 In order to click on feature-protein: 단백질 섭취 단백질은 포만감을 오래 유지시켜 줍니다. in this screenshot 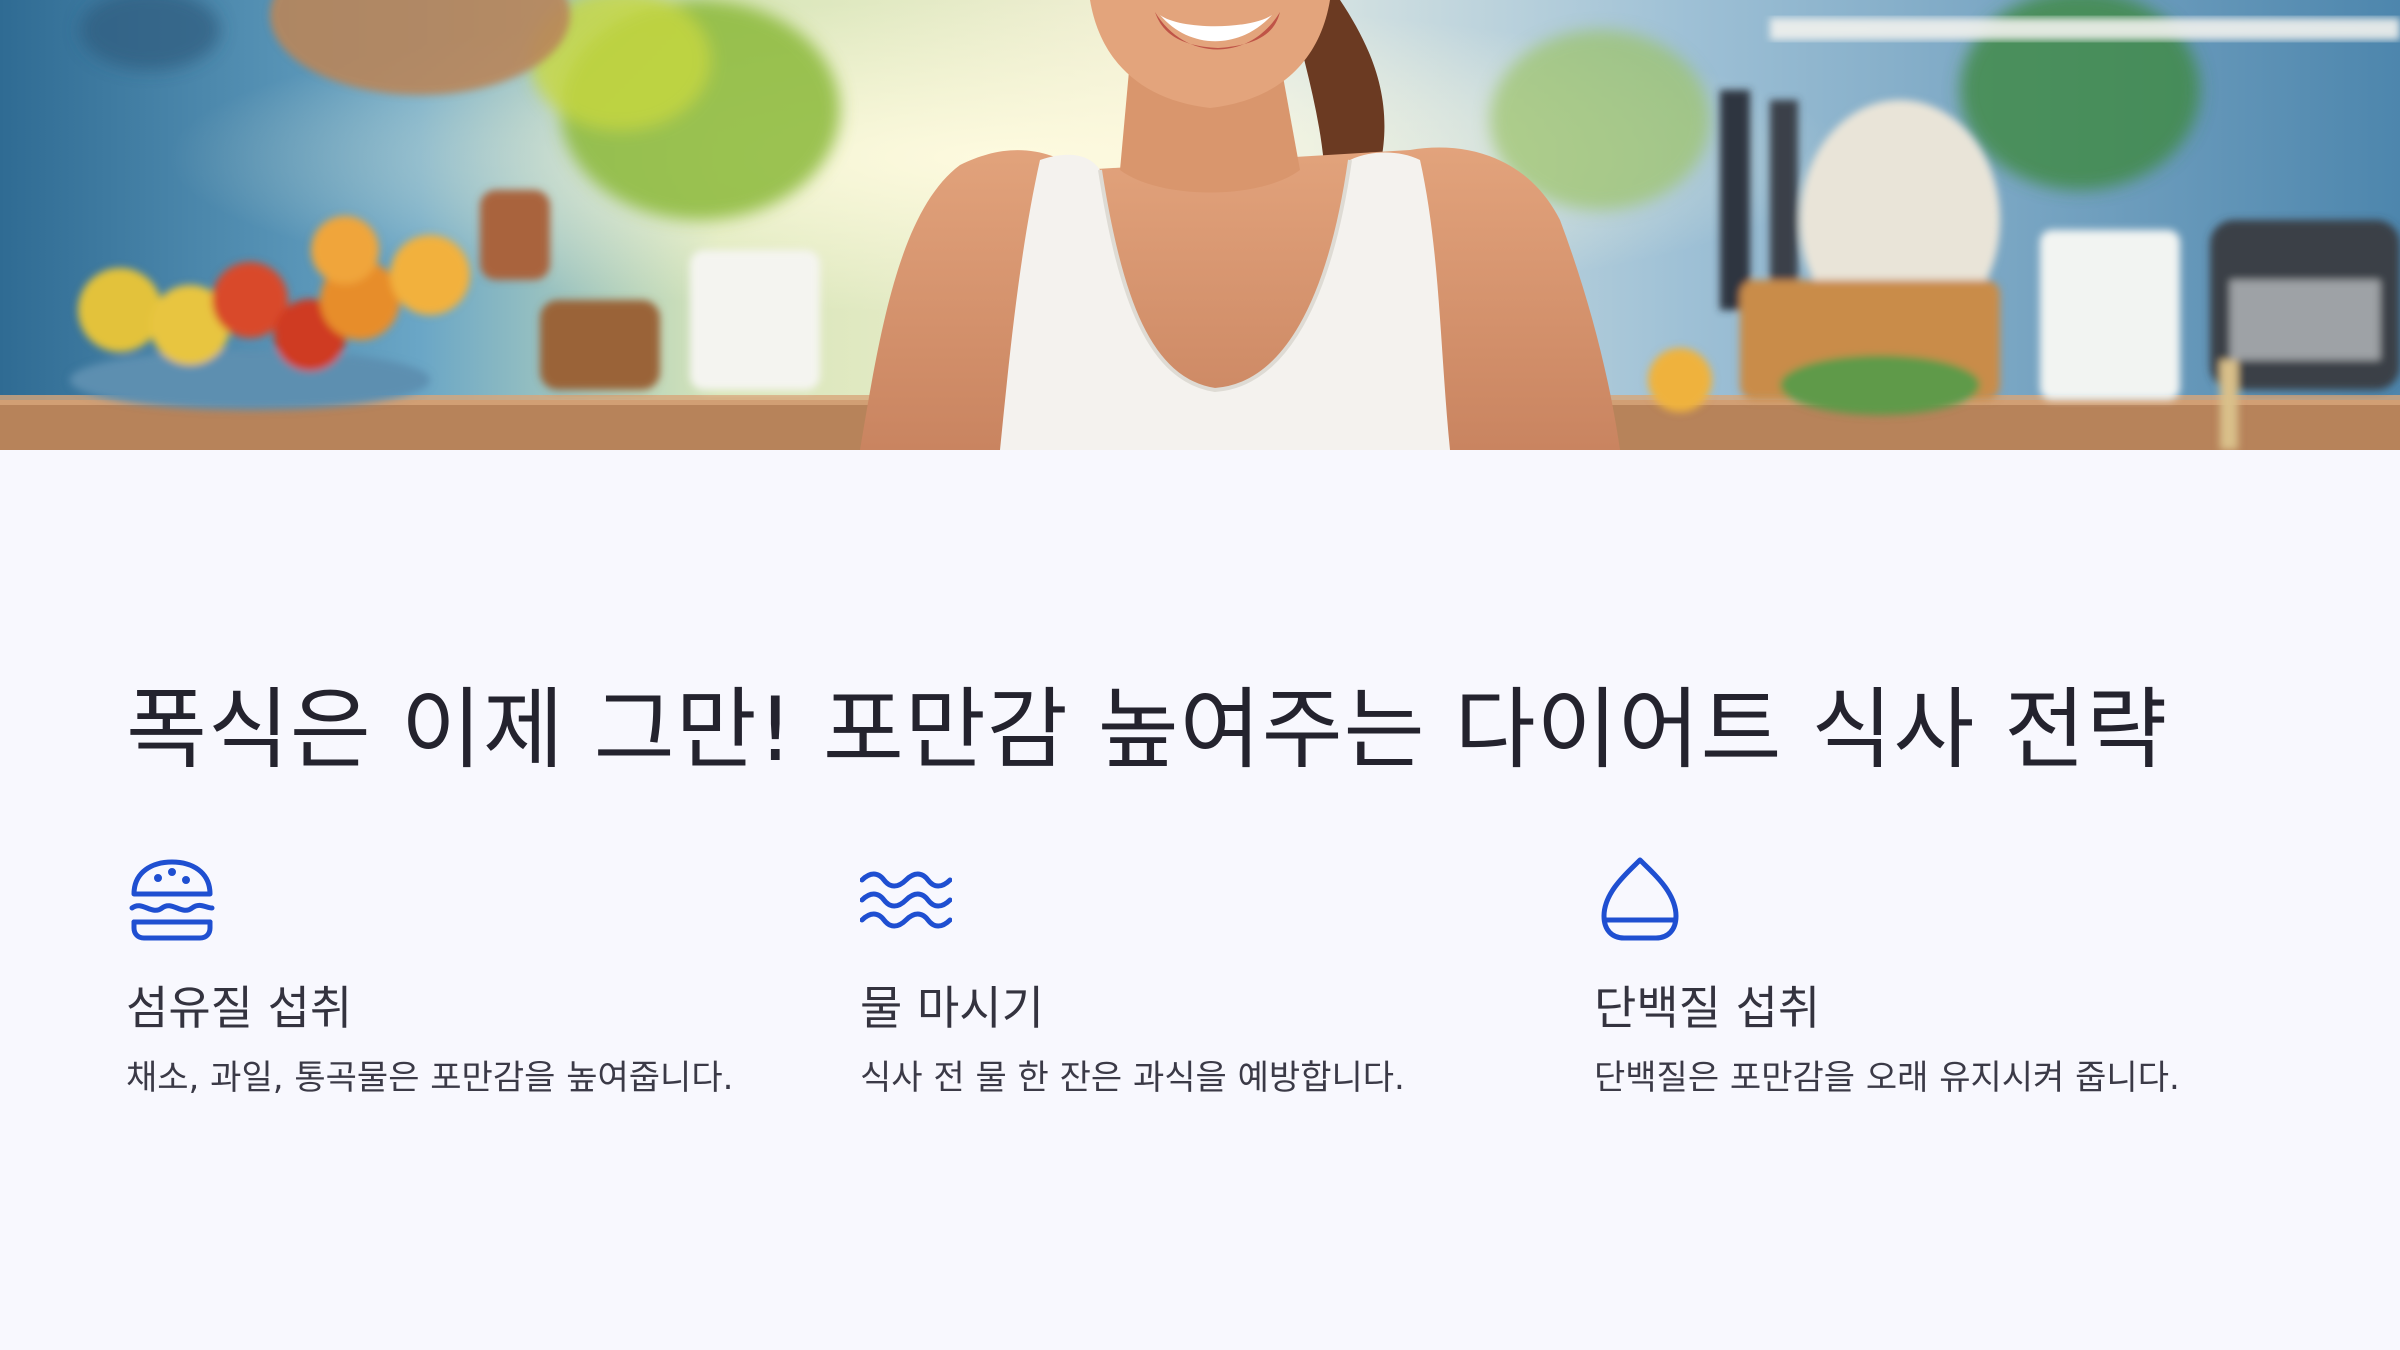, I will do `click(1924, 976)`.